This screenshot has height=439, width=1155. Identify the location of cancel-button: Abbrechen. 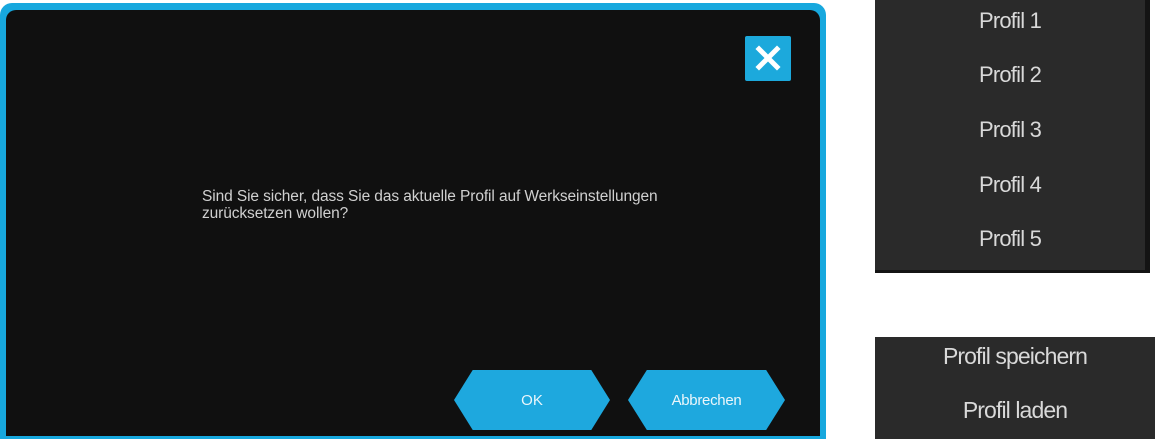
(706, 400).